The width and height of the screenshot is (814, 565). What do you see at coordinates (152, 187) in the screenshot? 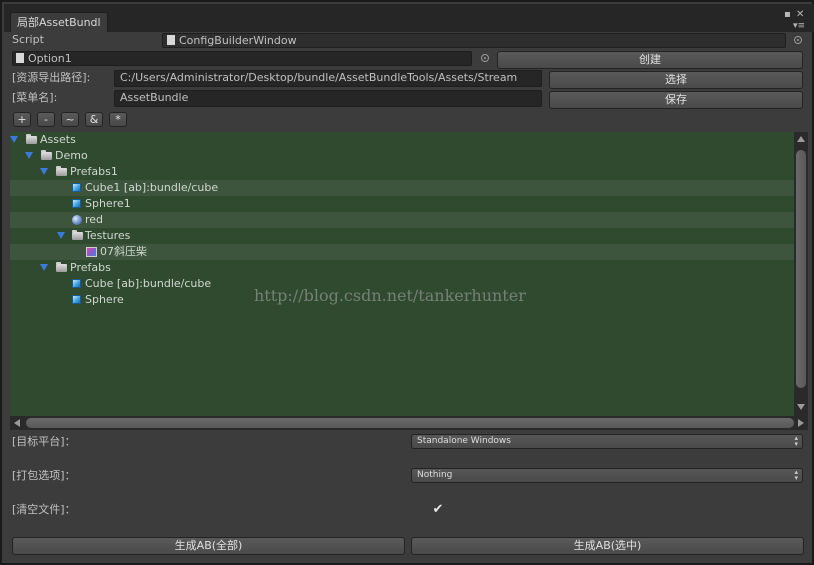
I see `tree-item-label: Cube1 [ab]:bundle/cube` at bounding box center [152, 187].